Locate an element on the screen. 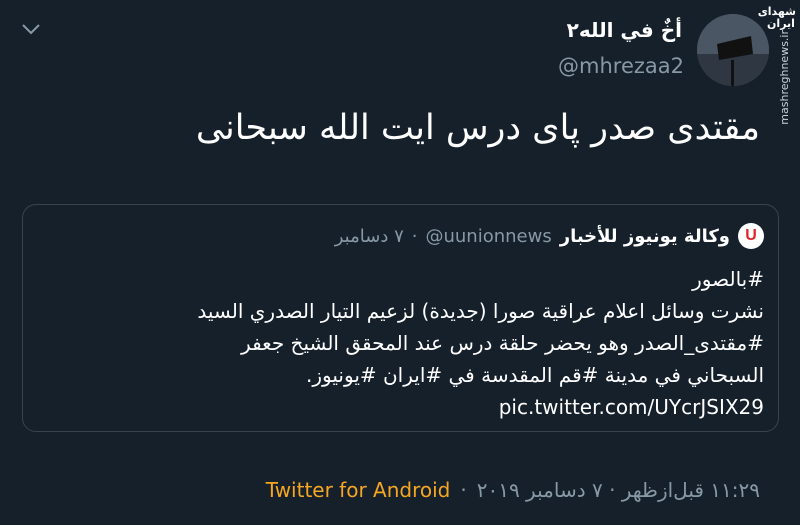  quoted-tweet-date: ٧ دسامبر is located at coordinates (369, 236).